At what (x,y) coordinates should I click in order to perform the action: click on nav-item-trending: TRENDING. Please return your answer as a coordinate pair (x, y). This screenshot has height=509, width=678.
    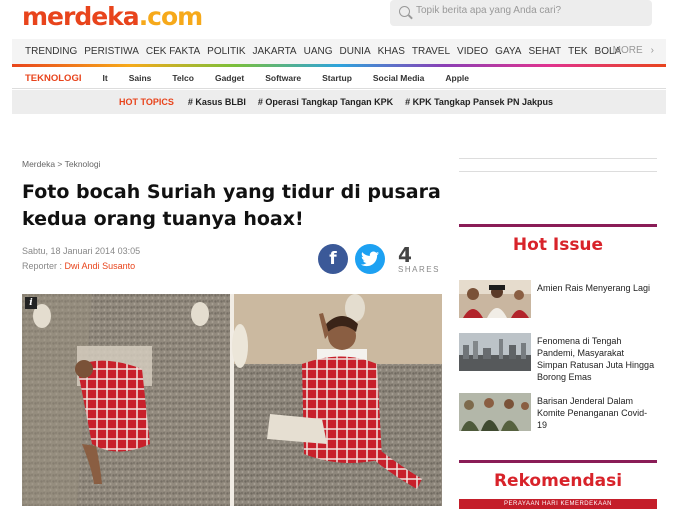
    Looking at the image, I should click on (54, 51).